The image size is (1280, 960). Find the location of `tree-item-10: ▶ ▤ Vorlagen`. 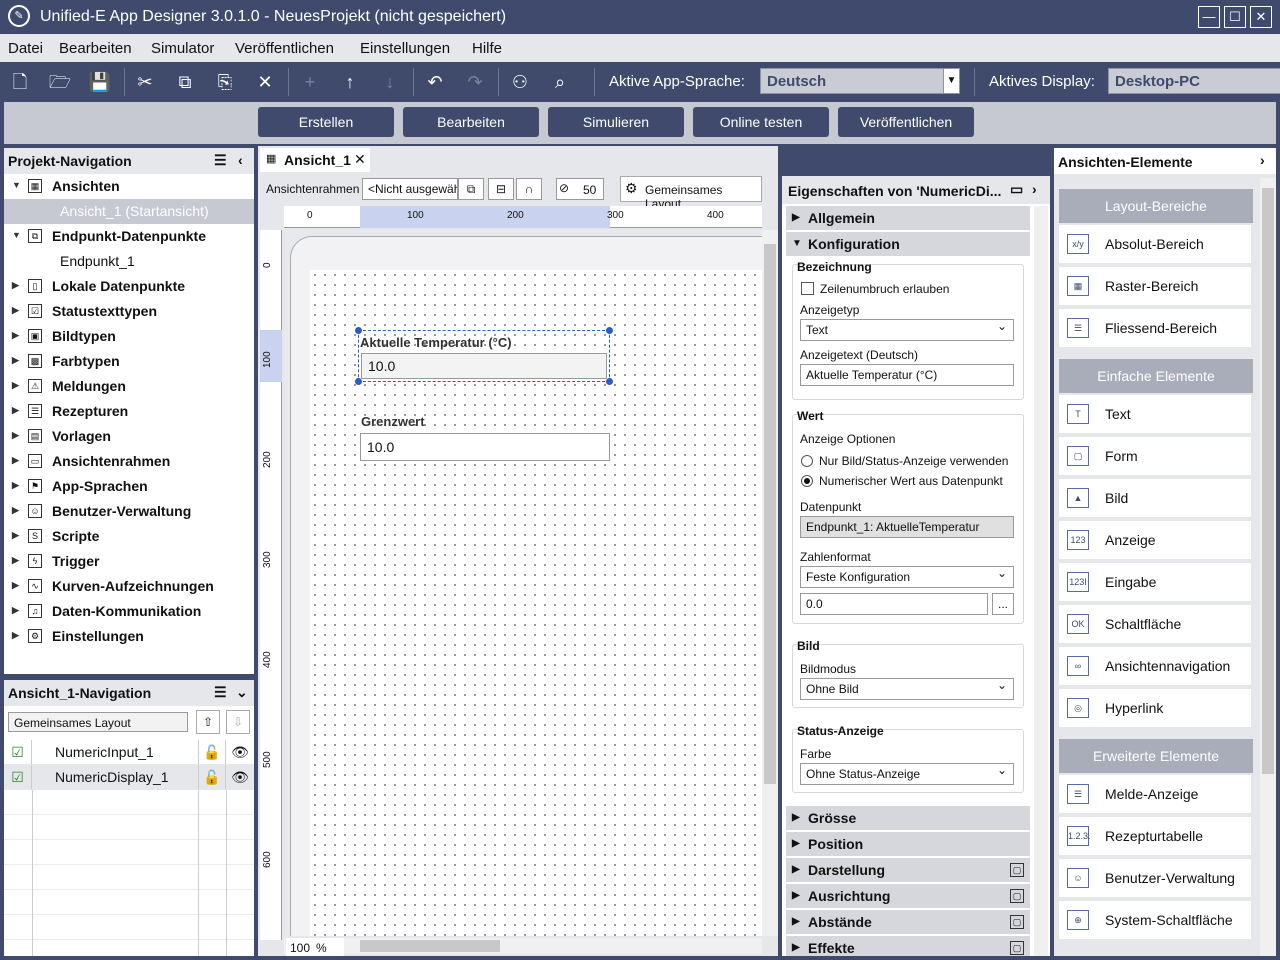

tree-item-10: ▶ ▤ Vorlagen is located at coordinates (129, 436).